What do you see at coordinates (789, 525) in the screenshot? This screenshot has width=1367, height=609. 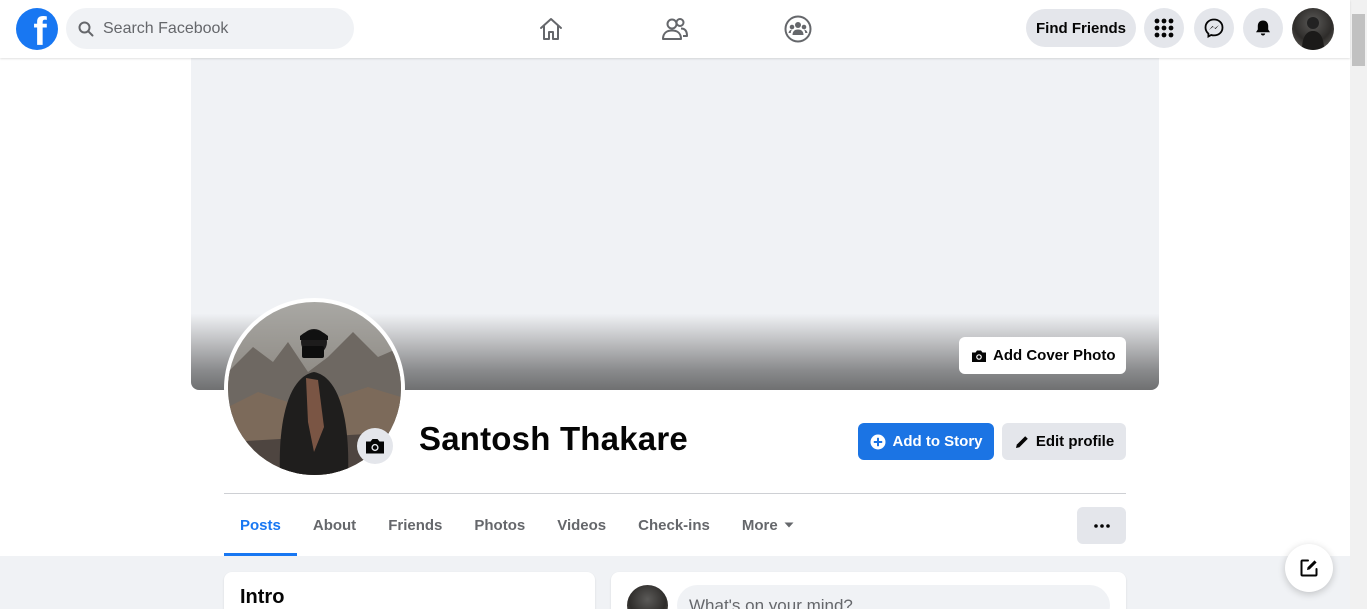 I see `caret-down-icon` at bounding box center [789, 525].